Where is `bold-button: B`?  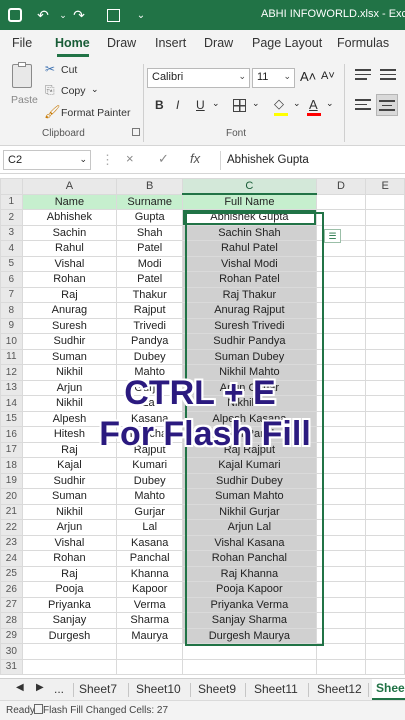 bold-button: B is located at coordinates (159, 105).